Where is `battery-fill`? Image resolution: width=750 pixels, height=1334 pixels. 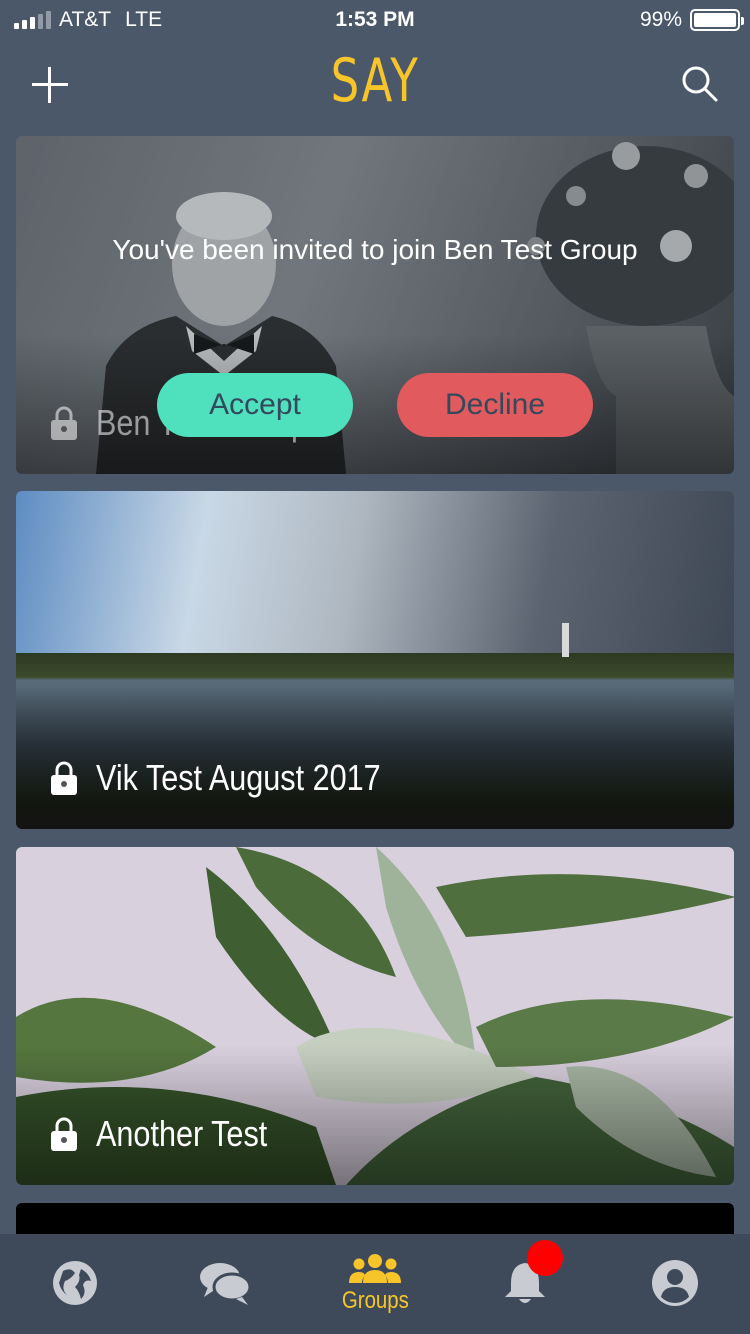
battery-fill is located at coordinates (715, 20).